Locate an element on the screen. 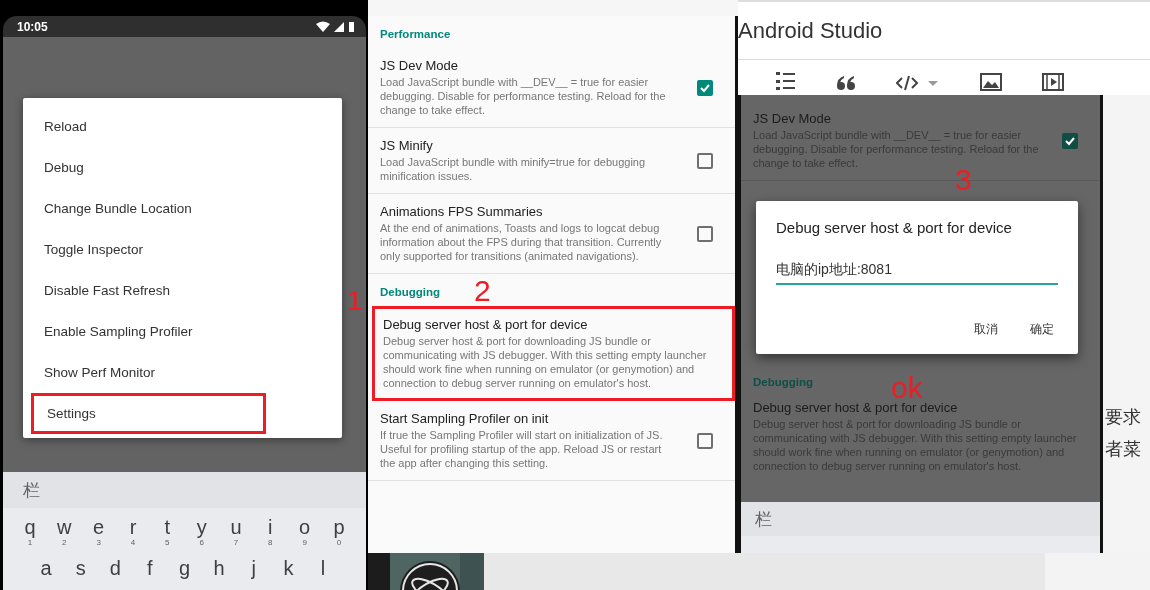  menu-item: Settings is located at coordinates (148, 413).